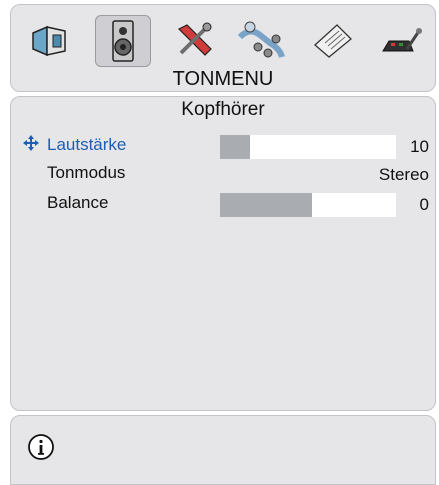  I want to click on menu-icon-row, so click(223, 41).